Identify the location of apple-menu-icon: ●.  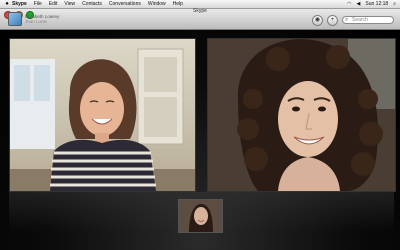
(7, 4).